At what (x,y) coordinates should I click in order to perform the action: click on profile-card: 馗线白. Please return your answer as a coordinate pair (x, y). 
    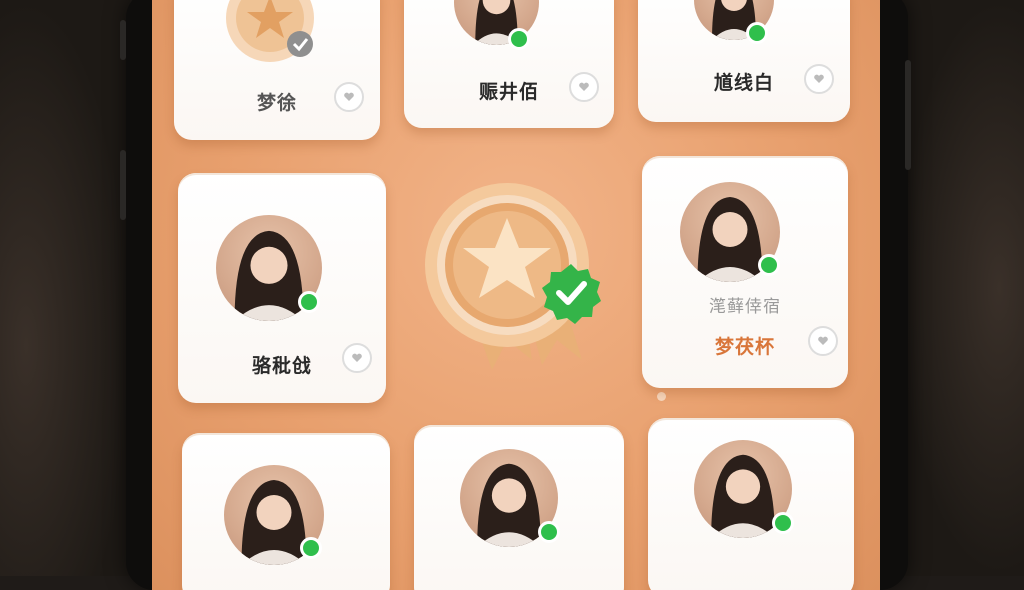
    Looking at the image, I should click on (744, 61).